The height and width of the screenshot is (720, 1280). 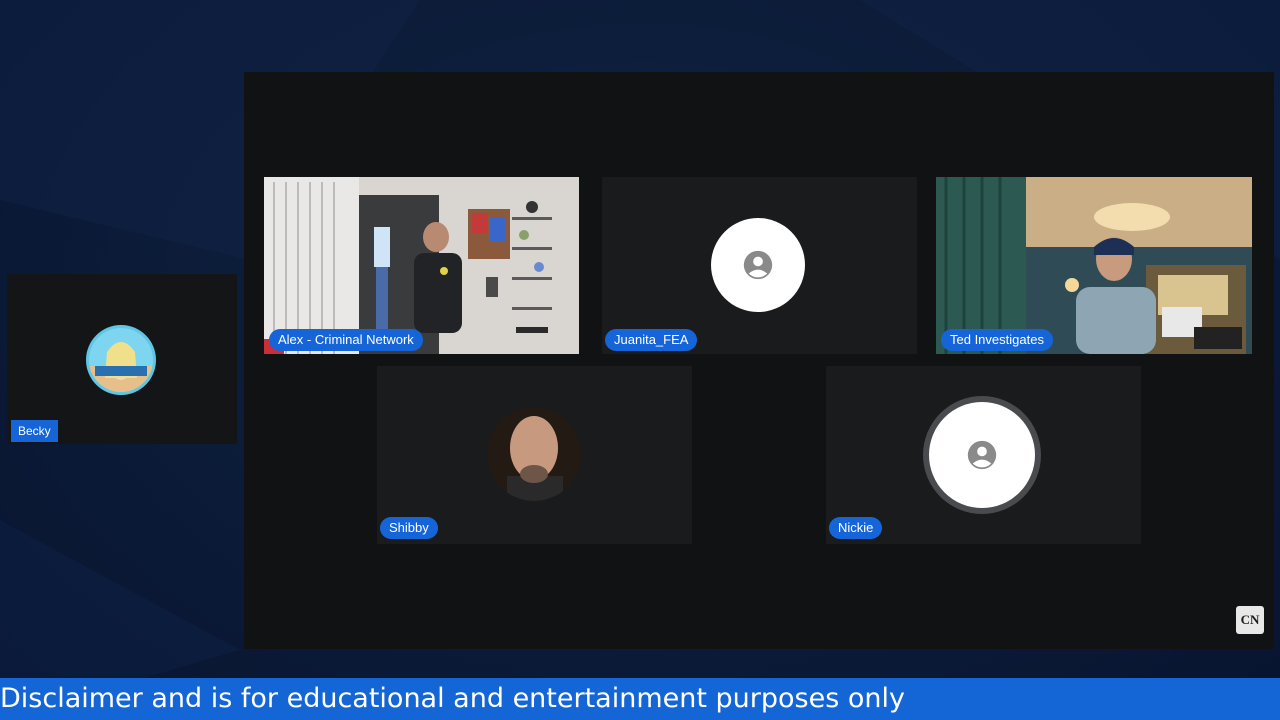 What do you see at coordinates (997, 340) in the screenshot?
I see `name-tag-ted: Ted Investigates` at bounding box center [997, 340].